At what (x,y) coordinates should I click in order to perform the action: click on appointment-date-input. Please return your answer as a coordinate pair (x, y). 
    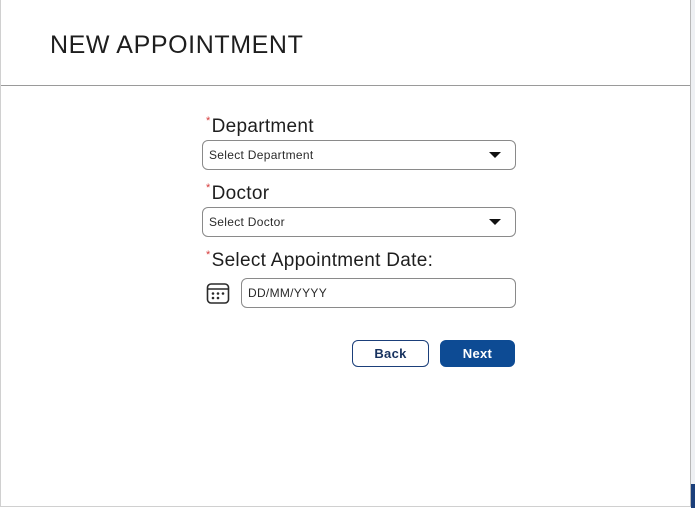
    Looking at the image, I should click on (378, 293).